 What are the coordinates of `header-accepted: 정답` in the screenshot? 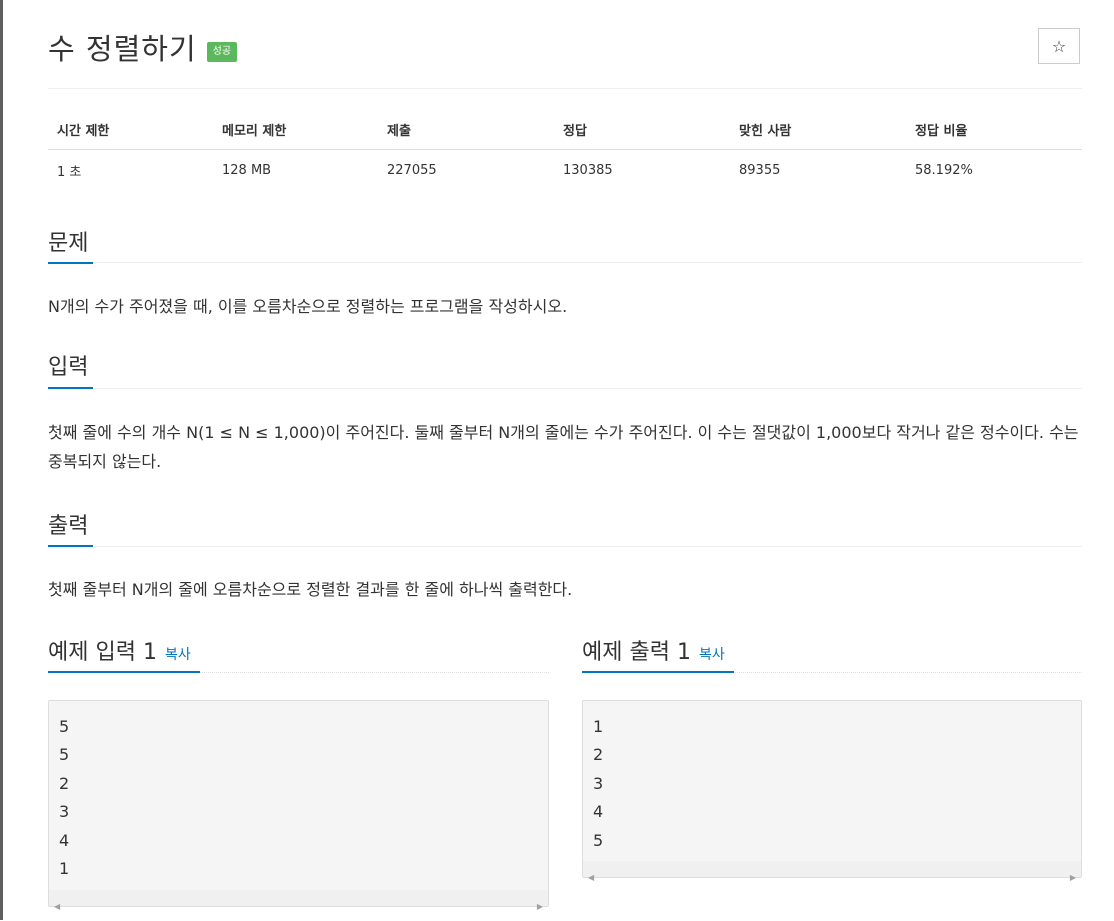 It's located at (642, 130).